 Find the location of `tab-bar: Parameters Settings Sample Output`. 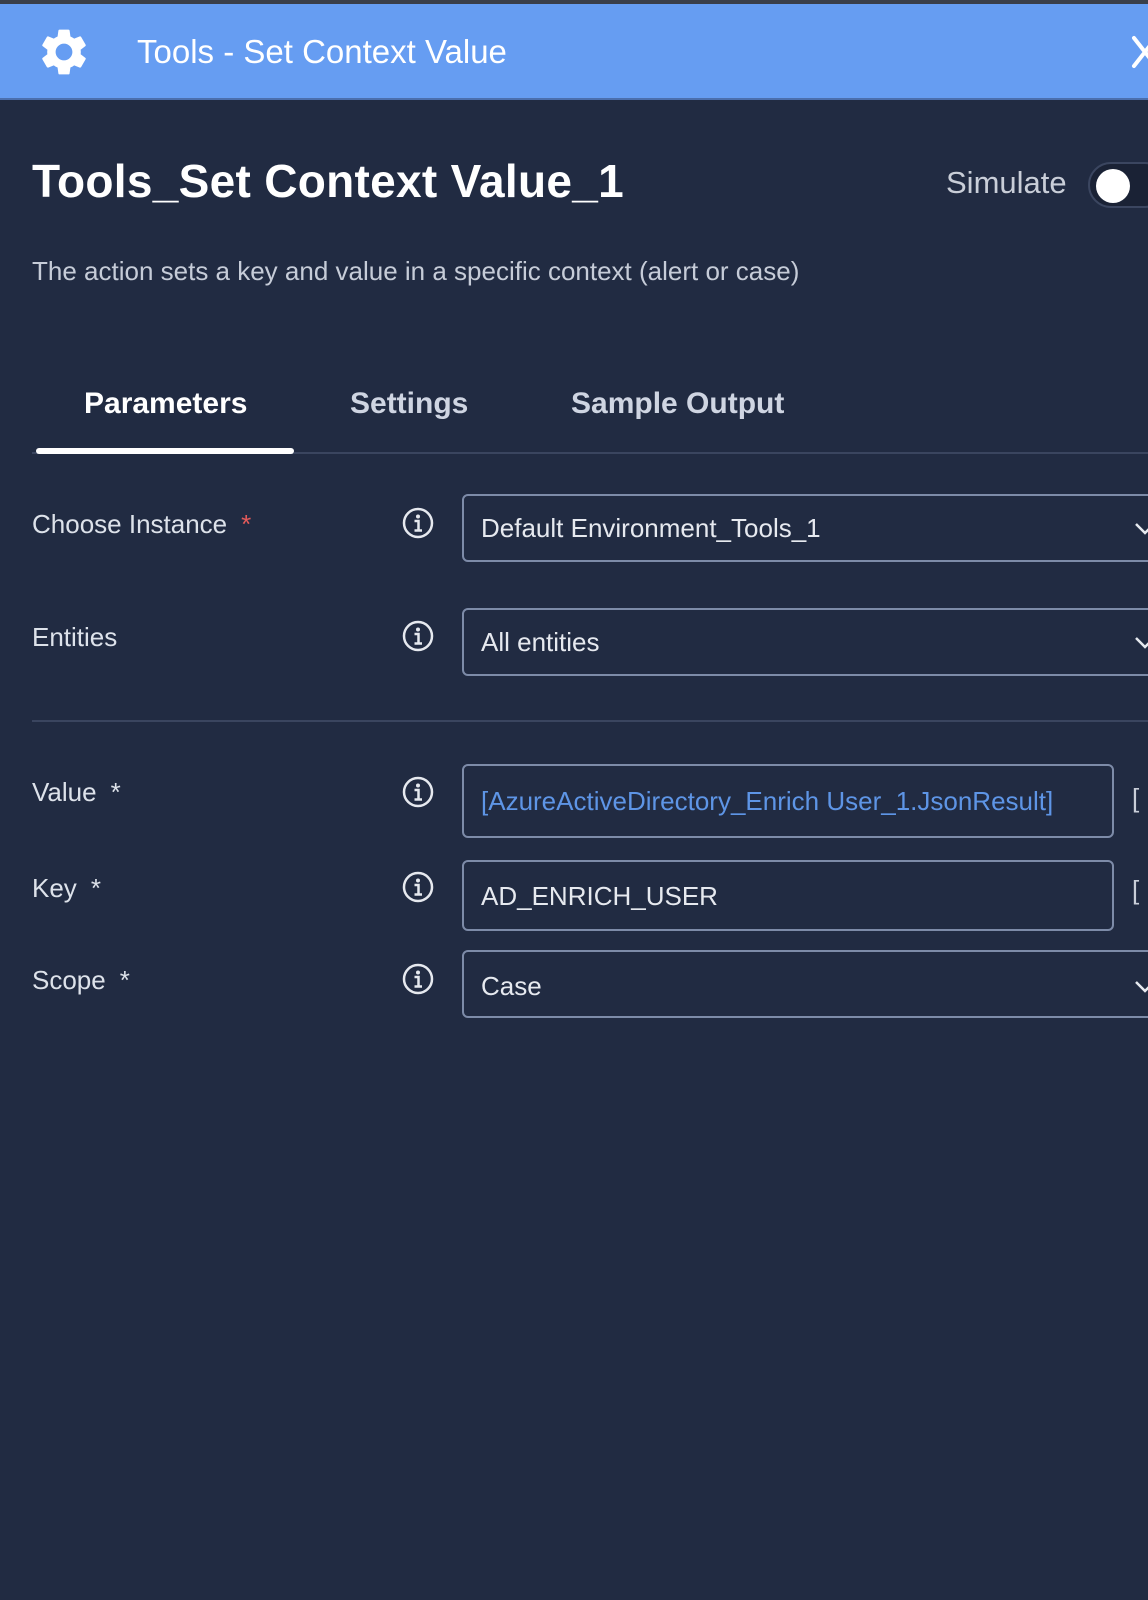

tab-bar: Parameters Settings Sample Output is located at coordinates (574, 412).